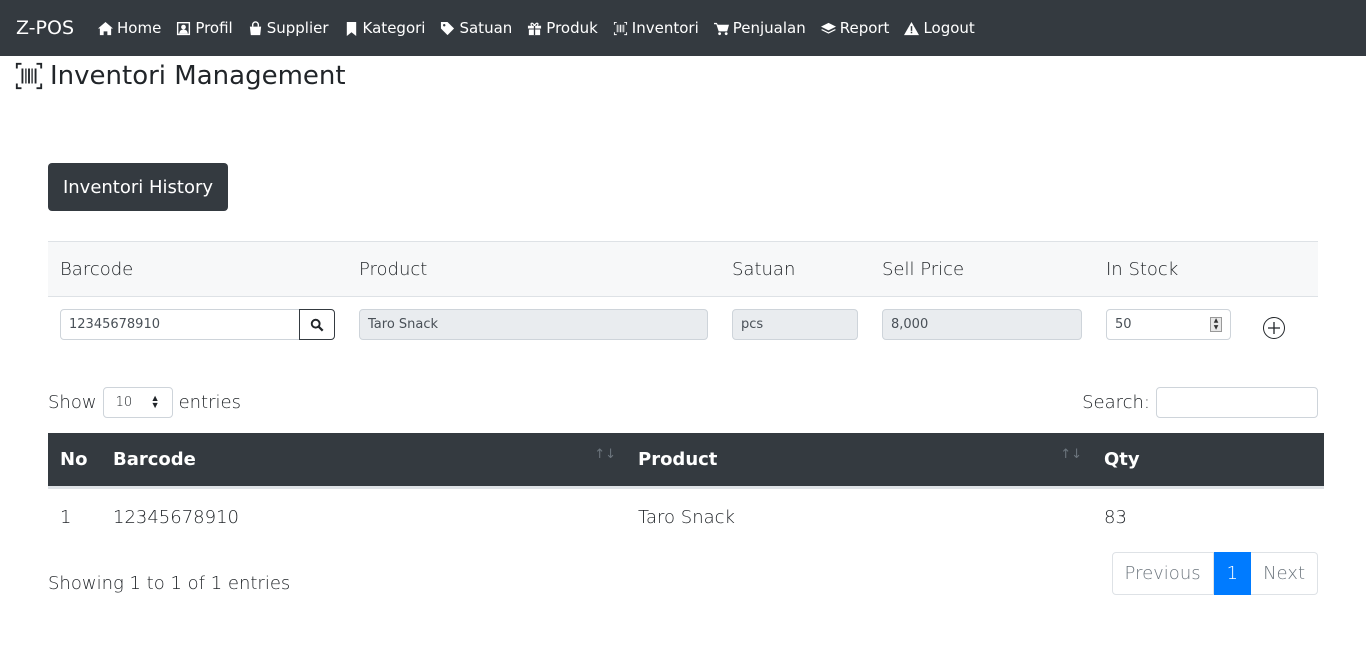 The image size is (1366, 645). I want to click on barcode-search-button, so click(317, 324).